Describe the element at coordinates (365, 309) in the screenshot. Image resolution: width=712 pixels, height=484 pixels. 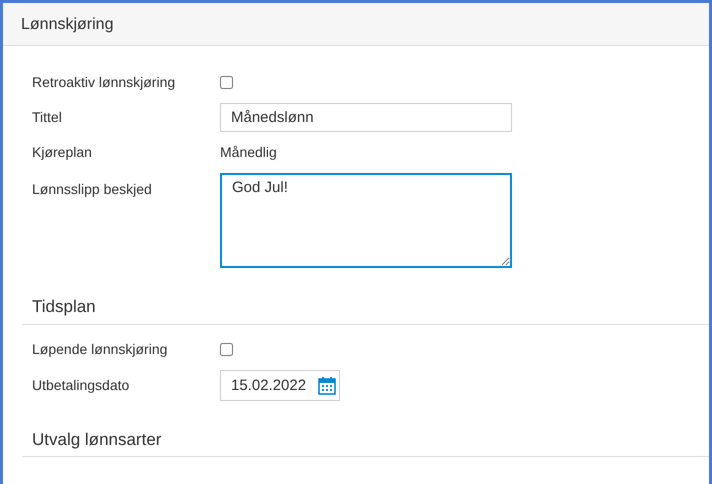
I see `section-heading: Tidsplan` at that location.